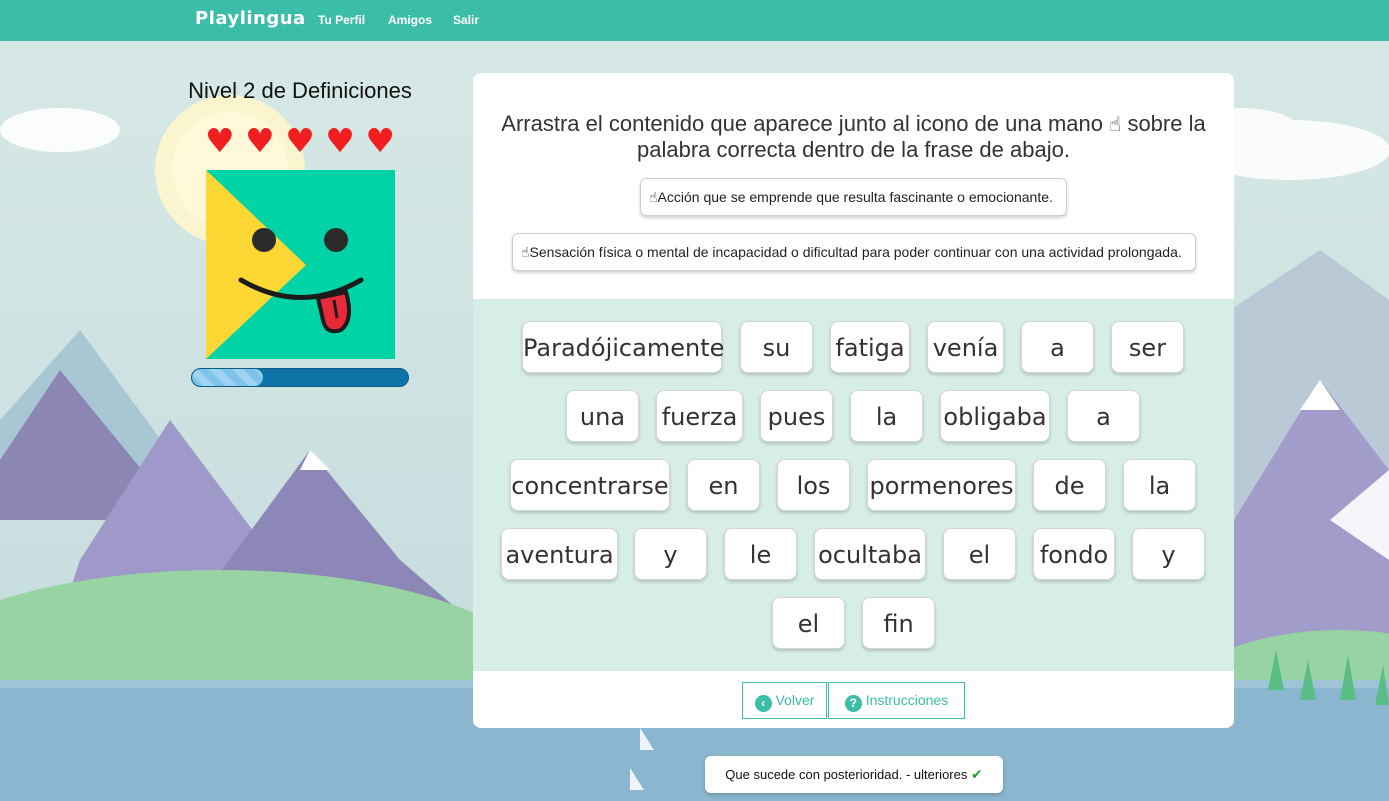  I want to click on word-tile: pormenores, so click(941, 485).